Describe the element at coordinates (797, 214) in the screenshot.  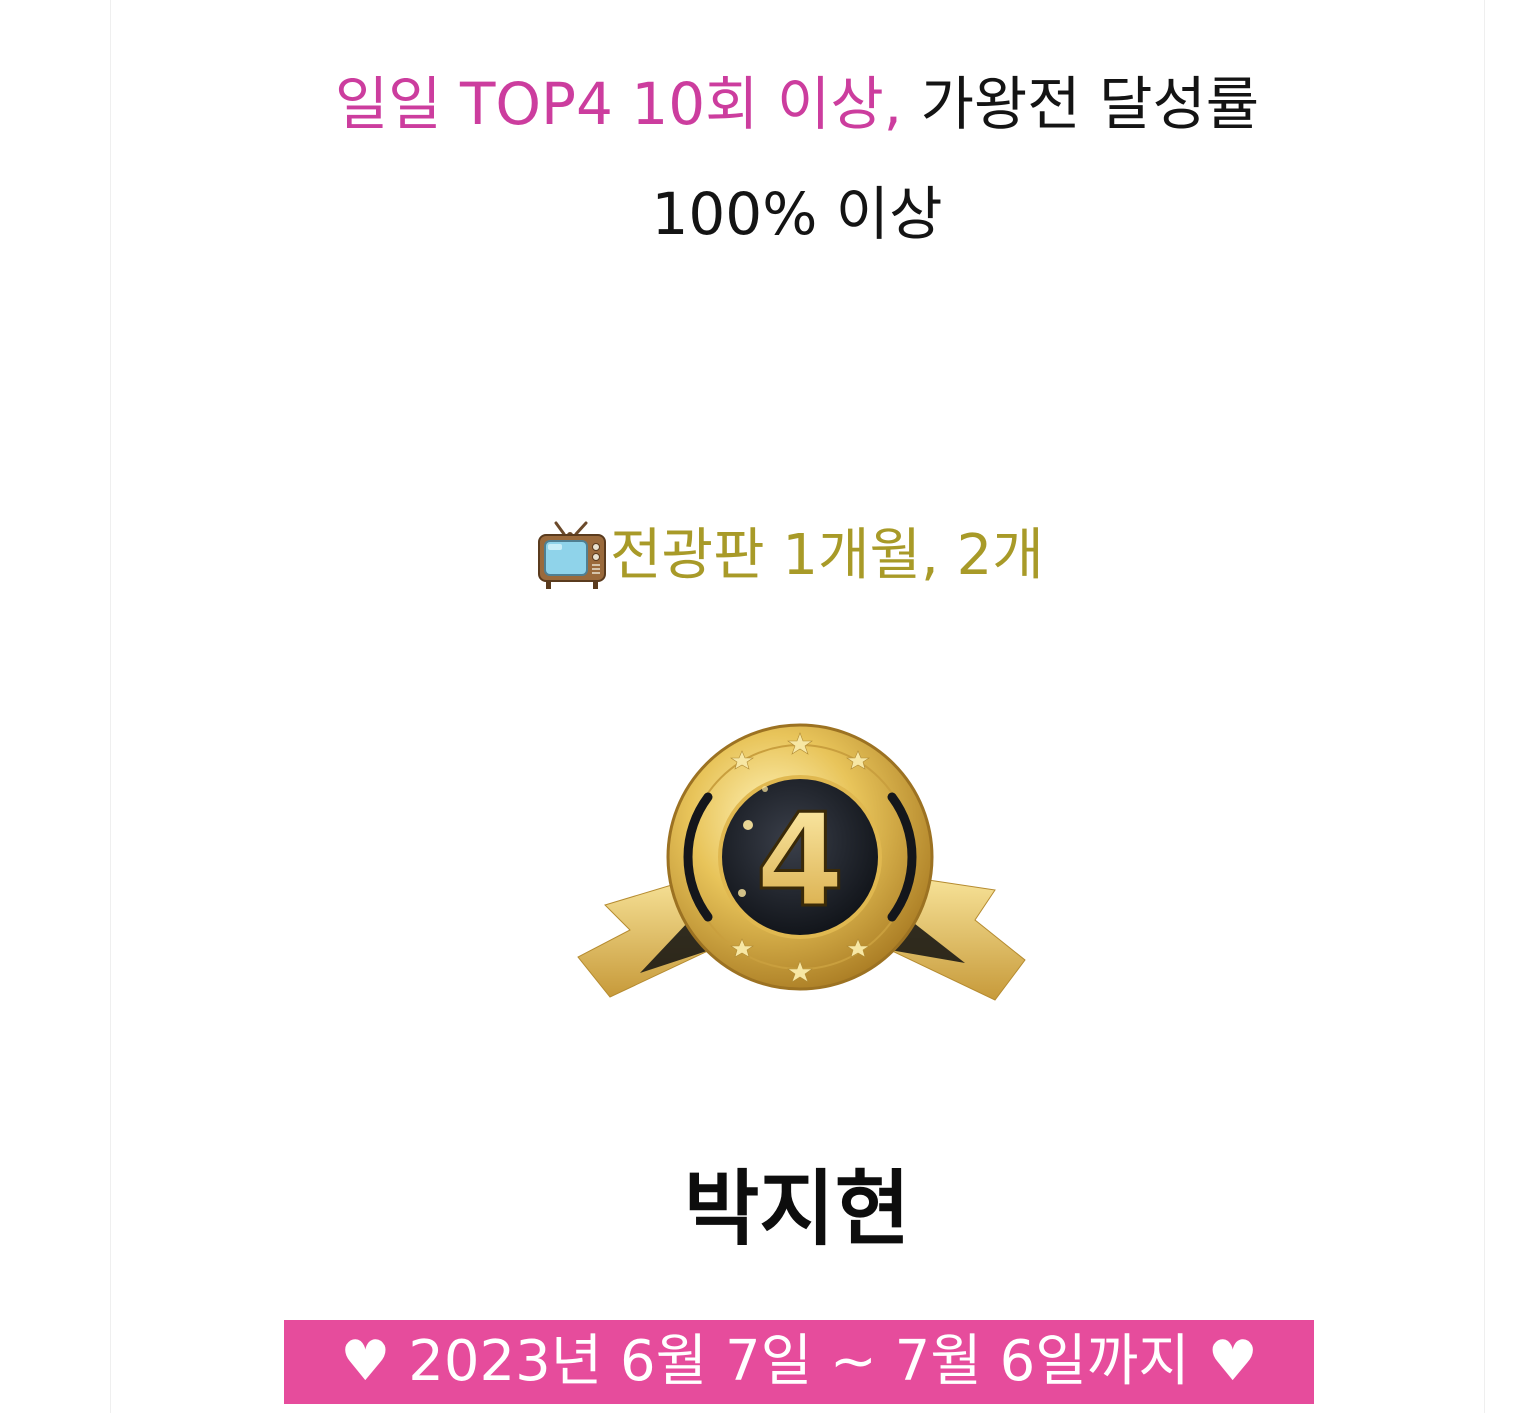
I see `headline-line-2: 100% 이상` at that location.